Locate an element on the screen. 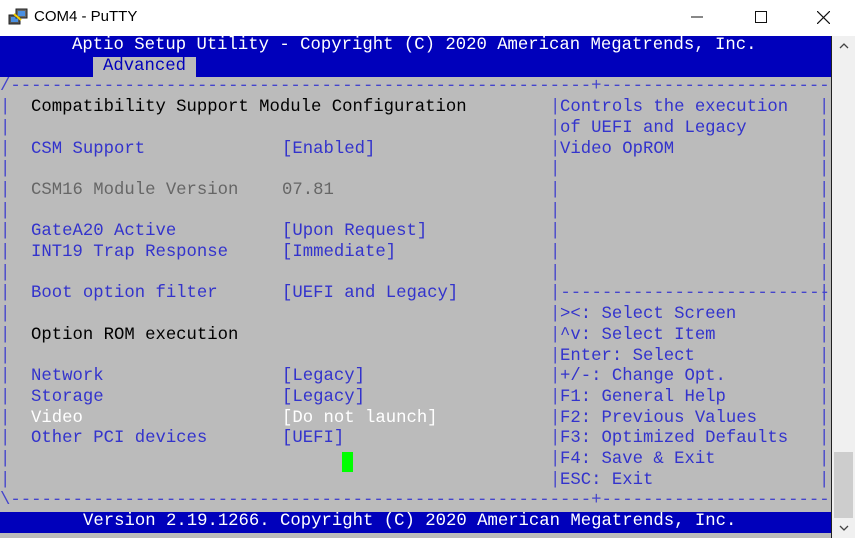 Image resolution: width=855 pixels, height=538 pixels. terminal-cursor is located at coordinates (347, 462).